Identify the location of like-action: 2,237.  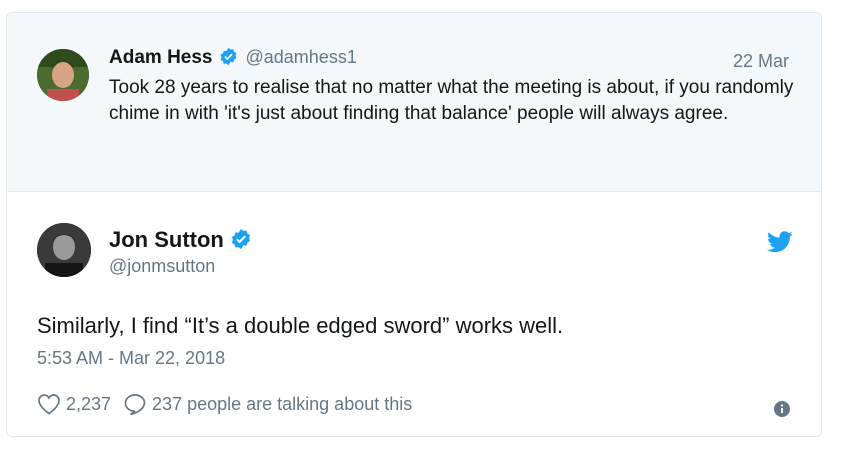
(74, 404).